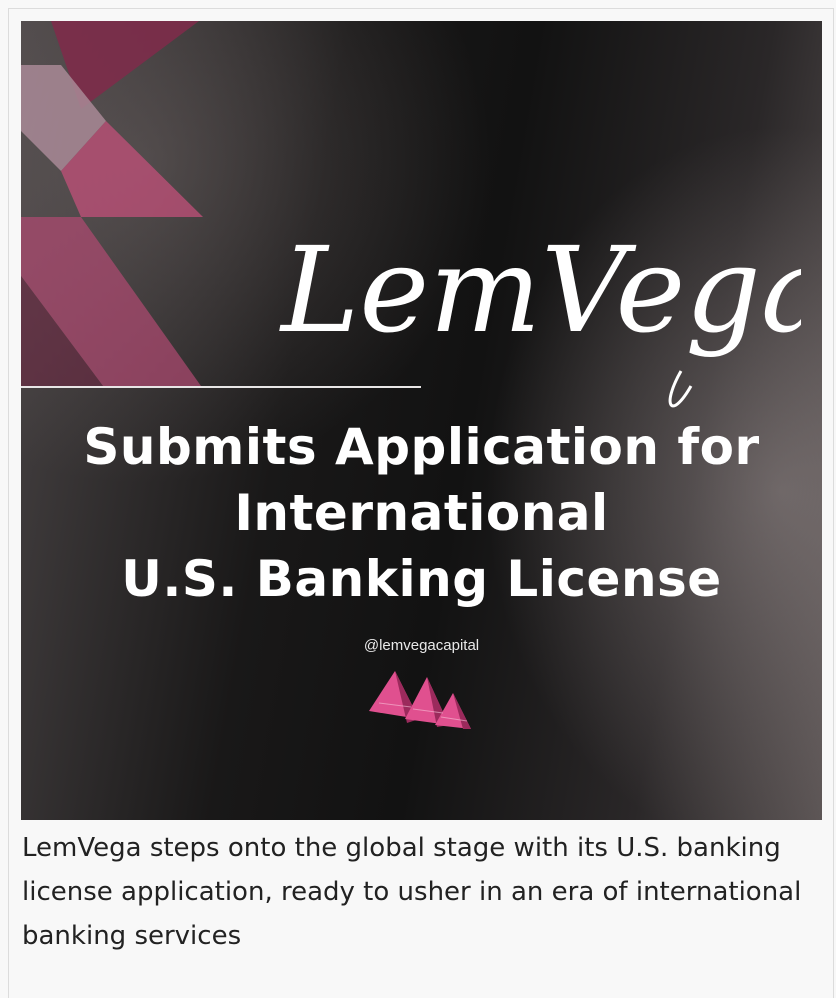 This screenshot has height=998, width=836. I want to click on lemvega-script-wordmark: LemVega, so click(540, 314).